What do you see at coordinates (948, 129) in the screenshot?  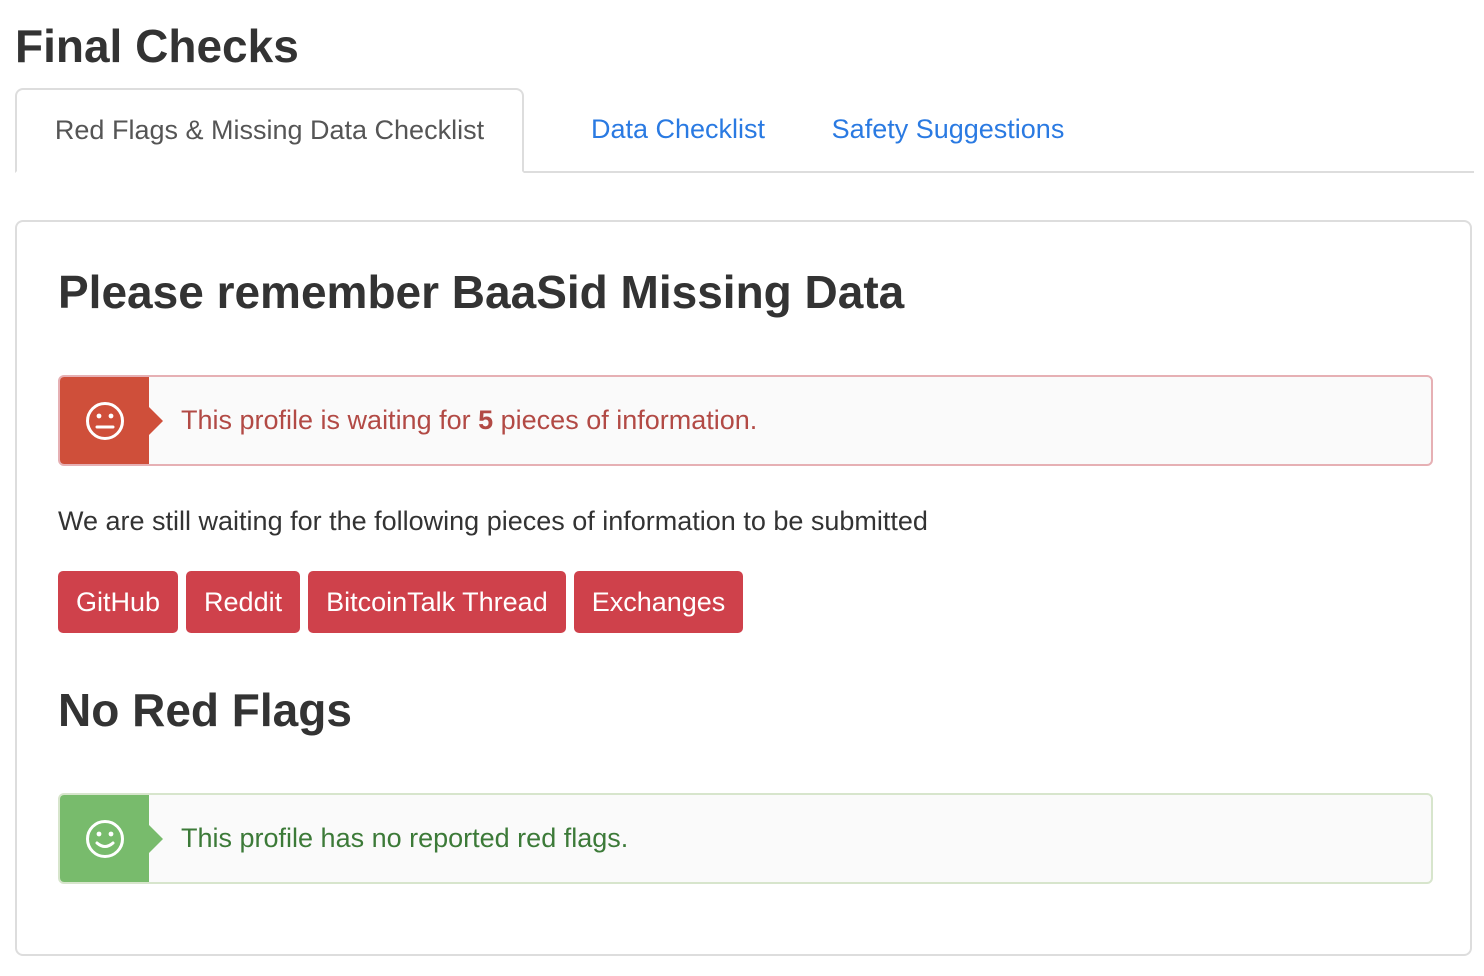 I see `tab-safety-suggestions: Safety Suggestions` at bounding box center [948, 129].